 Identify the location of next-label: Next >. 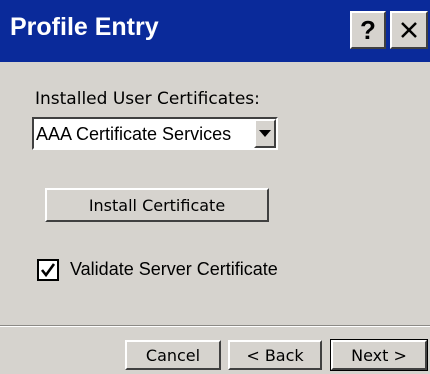
(379, 355).